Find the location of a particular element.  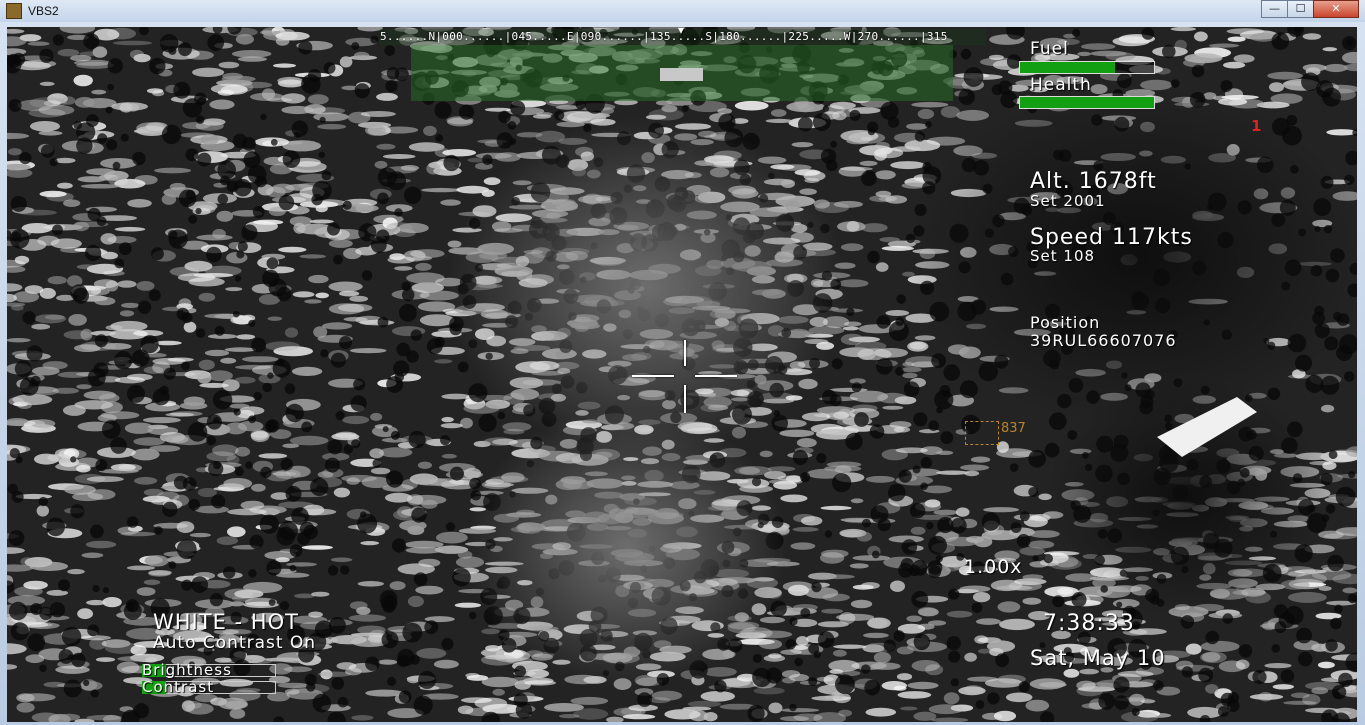

altitude-readout: Alt. 1678ft is located at coordinates (1093, 181).